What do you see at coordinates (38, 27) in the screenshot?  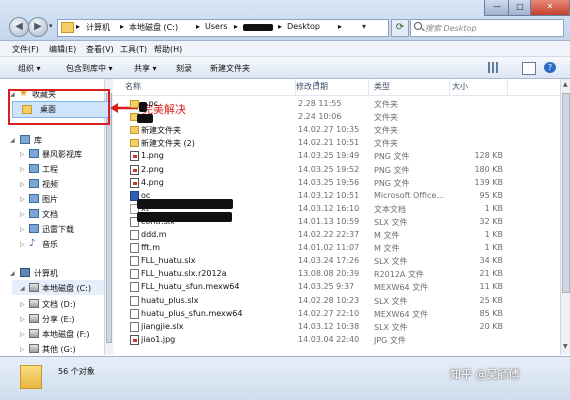 I see `forward-button: ▶` at bounding box center [38, 27].